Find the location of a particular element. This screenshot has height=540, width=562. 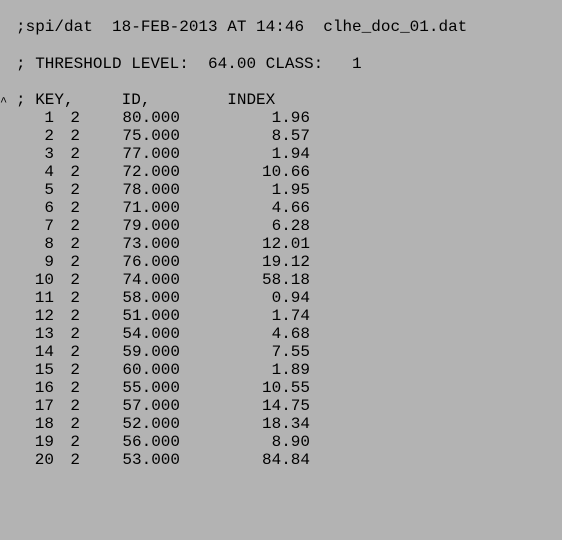

row-key-cell: 7 is located at coordinates (49, 226).